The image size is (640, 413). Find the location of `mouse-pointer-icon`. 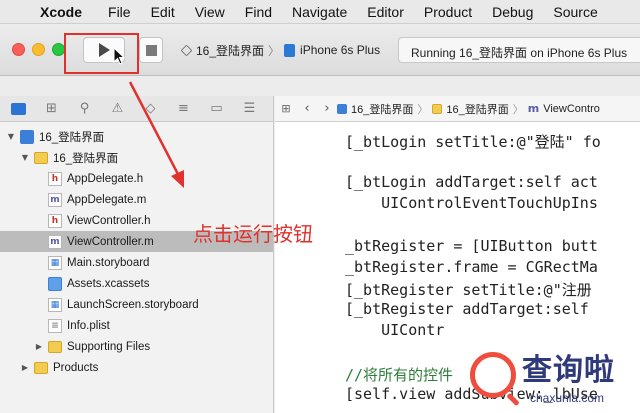

mouse-pointer-icon is located at coordinates (119, 56).